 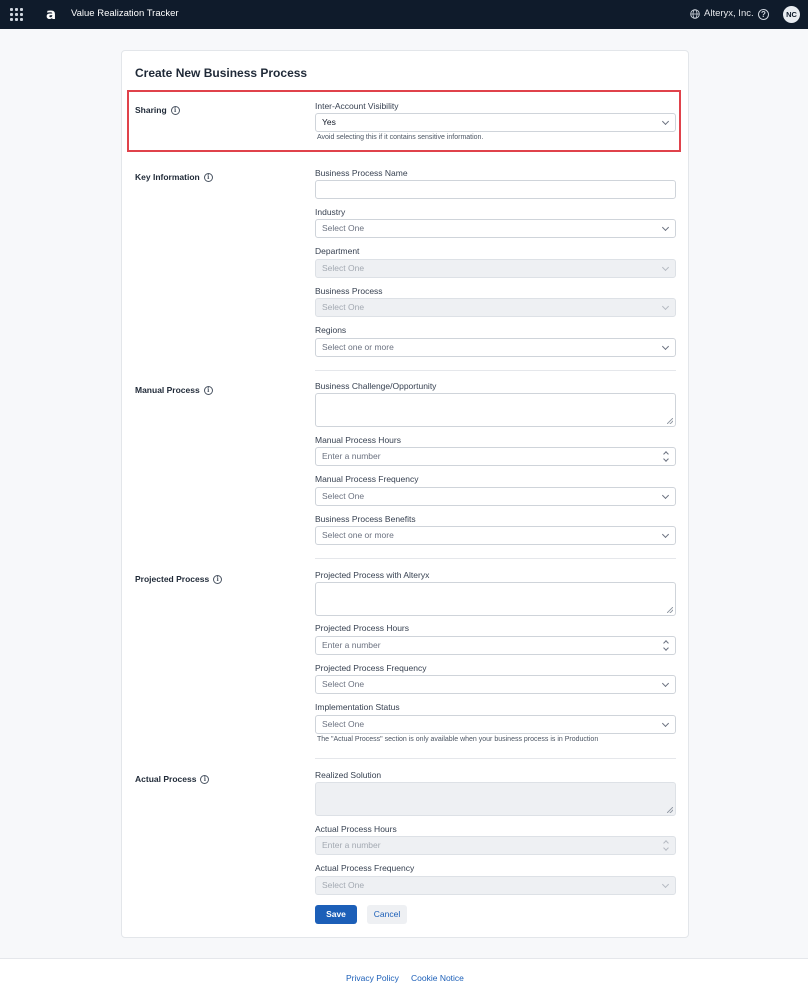 What do you see at coordinates (221, 73) in the screenshot?
I see `page-title: Create New Business Process` at bounding box center [221, 73].